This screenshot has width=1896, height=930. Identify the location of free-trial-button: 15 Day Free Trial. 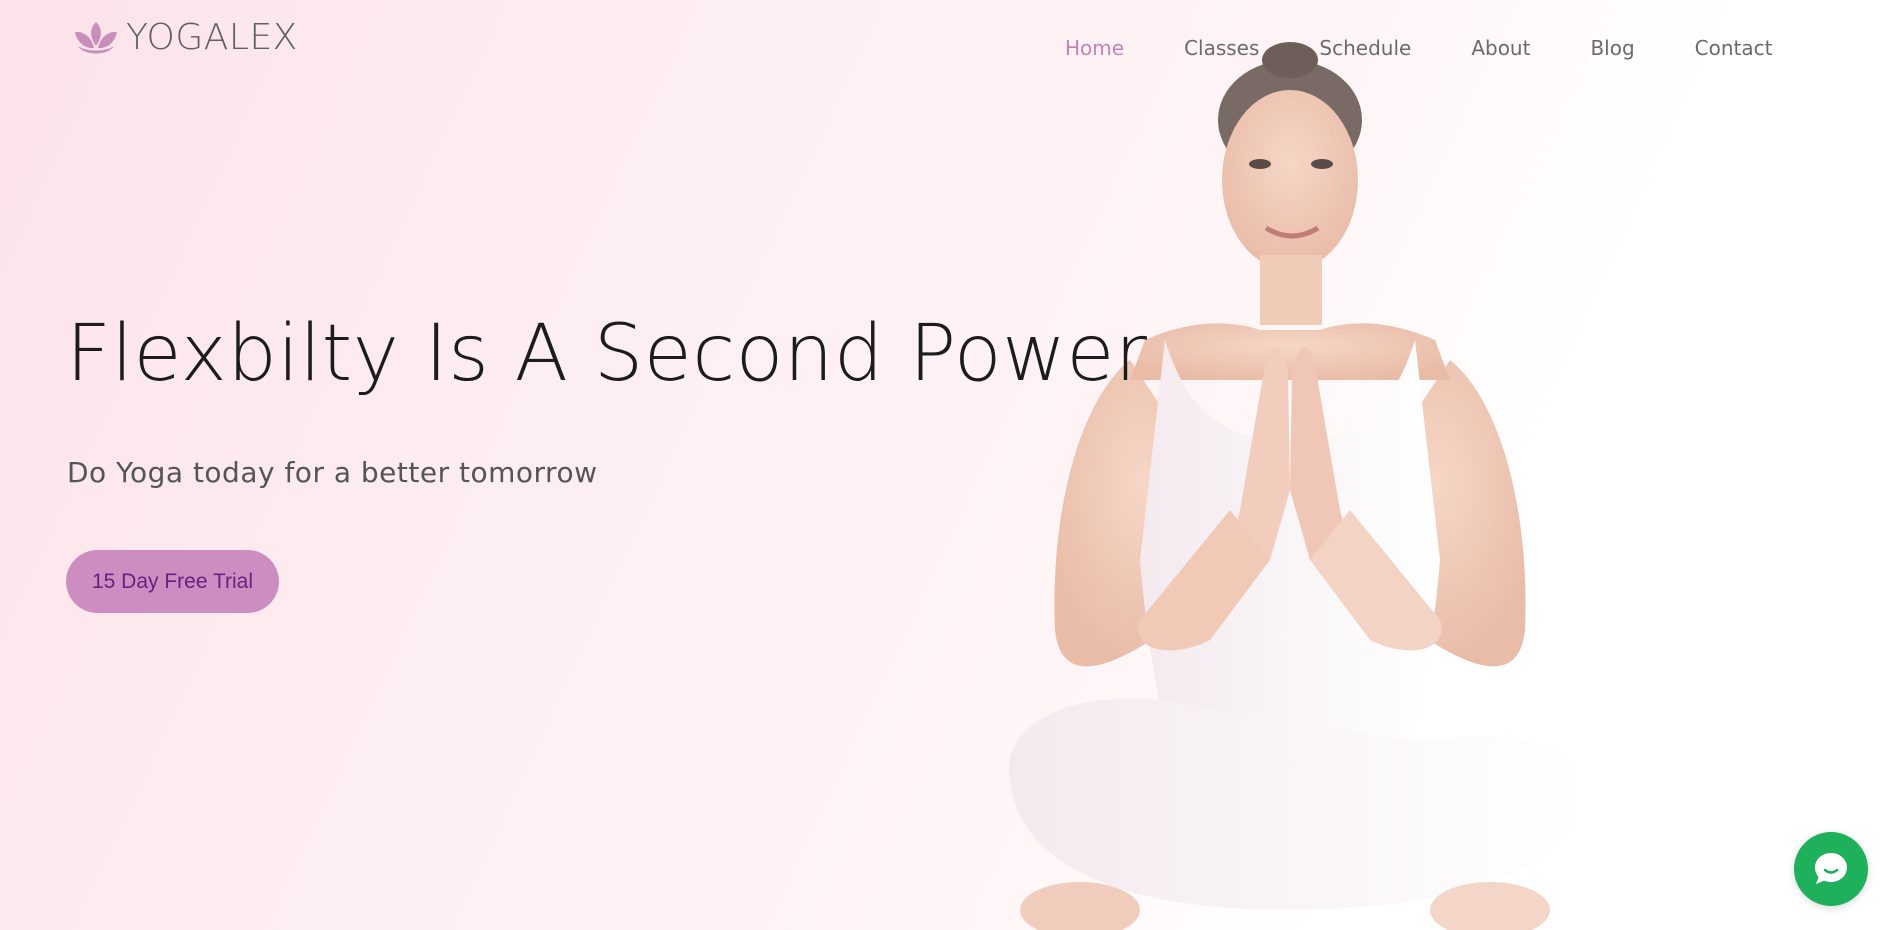
(172, 581).